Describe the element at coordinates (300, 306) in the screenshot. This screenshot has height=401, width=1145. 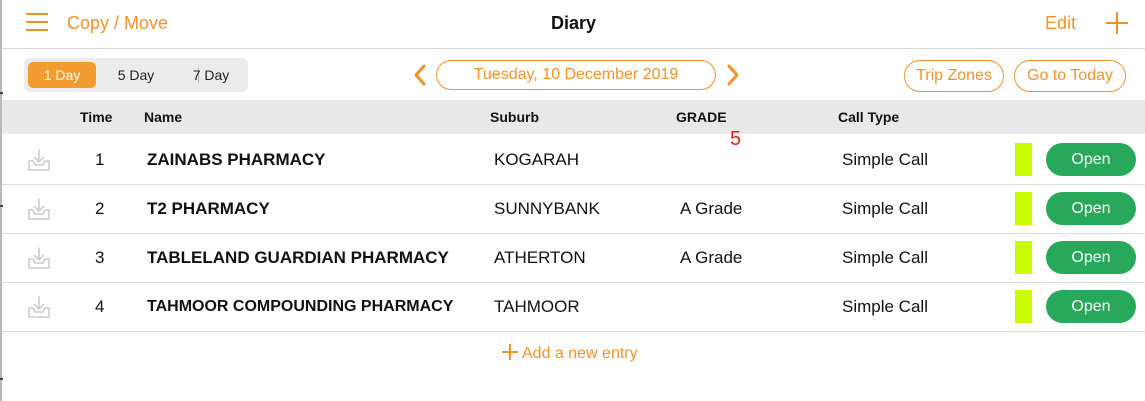
I see `row-name: TAHMOOR COMPOUNDING PHARMACY` at that location.